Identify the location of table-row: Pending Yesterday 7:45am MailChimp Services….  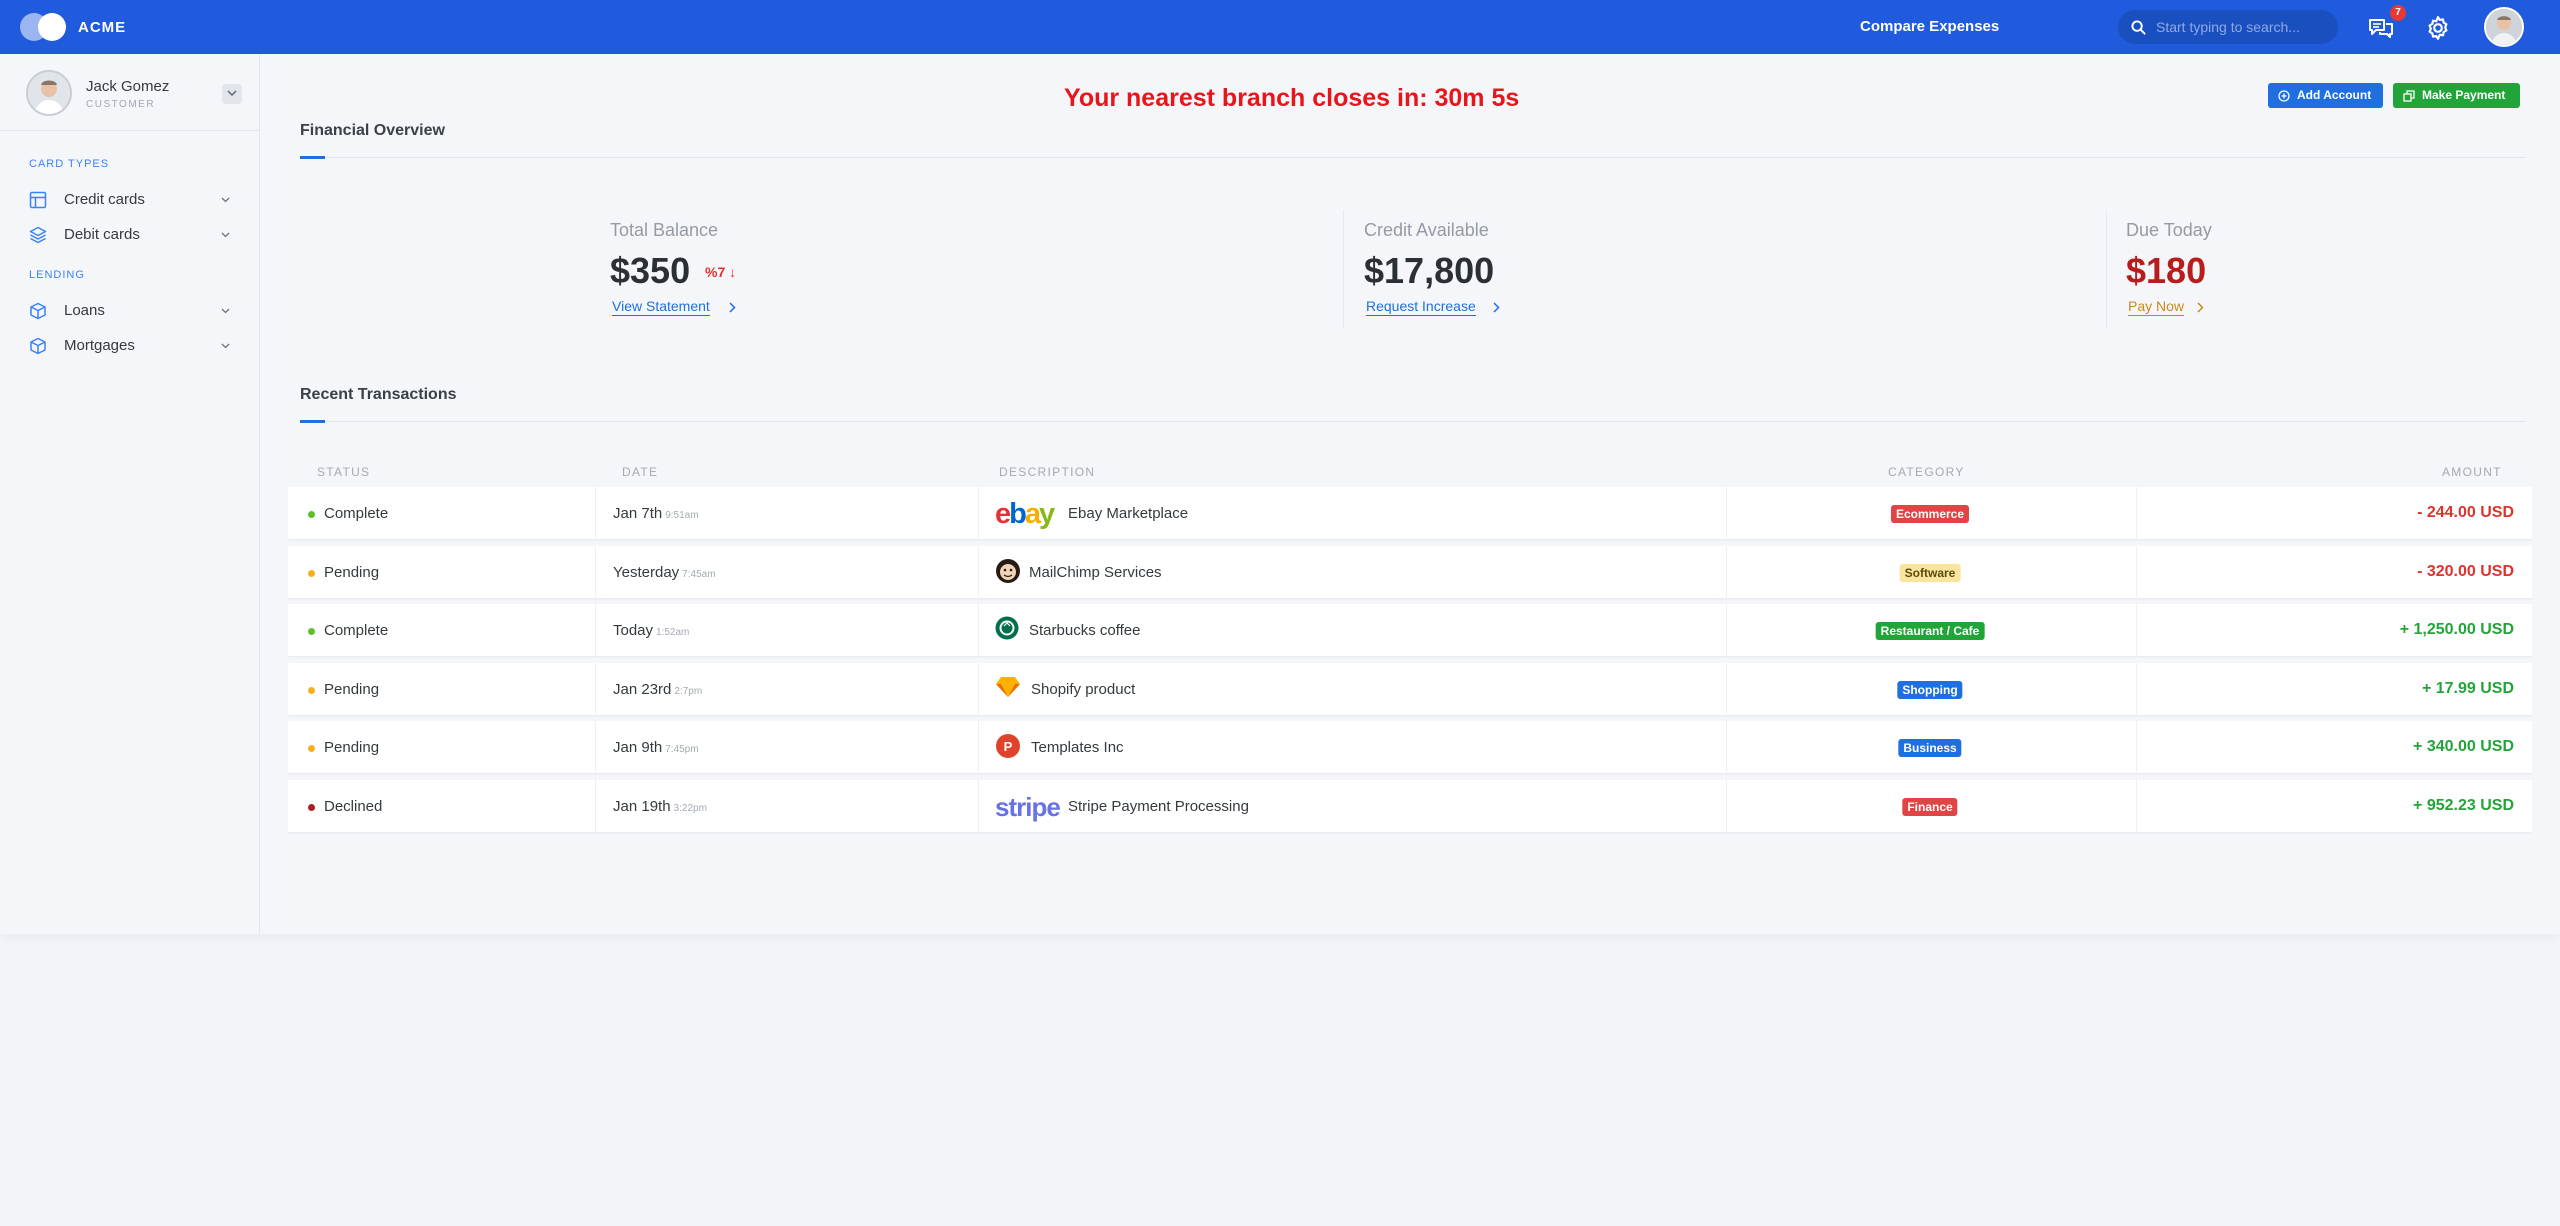
(1410, 572).